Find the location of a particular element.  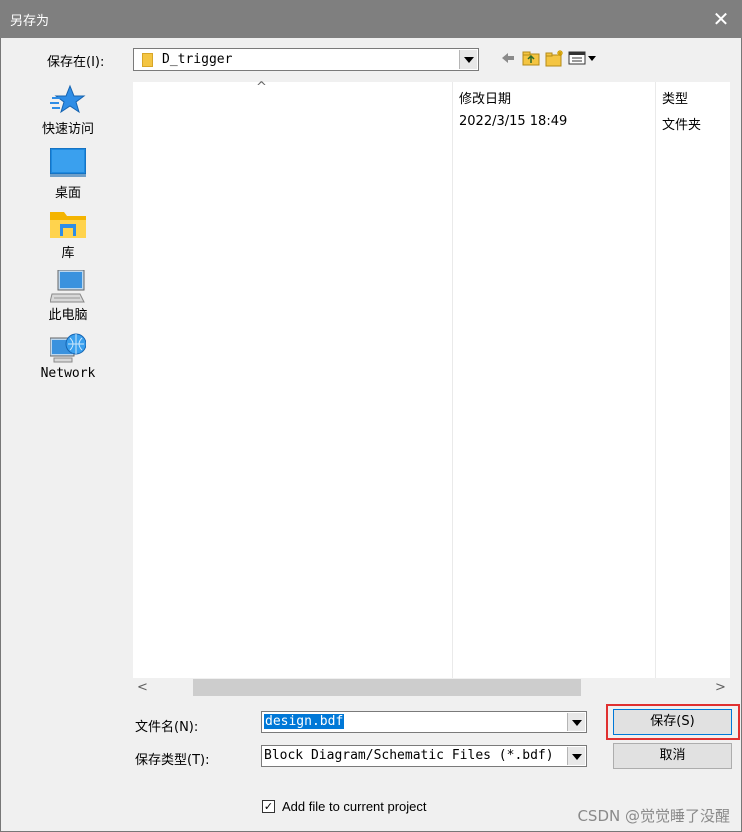

scroll-thumb is located at coordinates (387, 687).